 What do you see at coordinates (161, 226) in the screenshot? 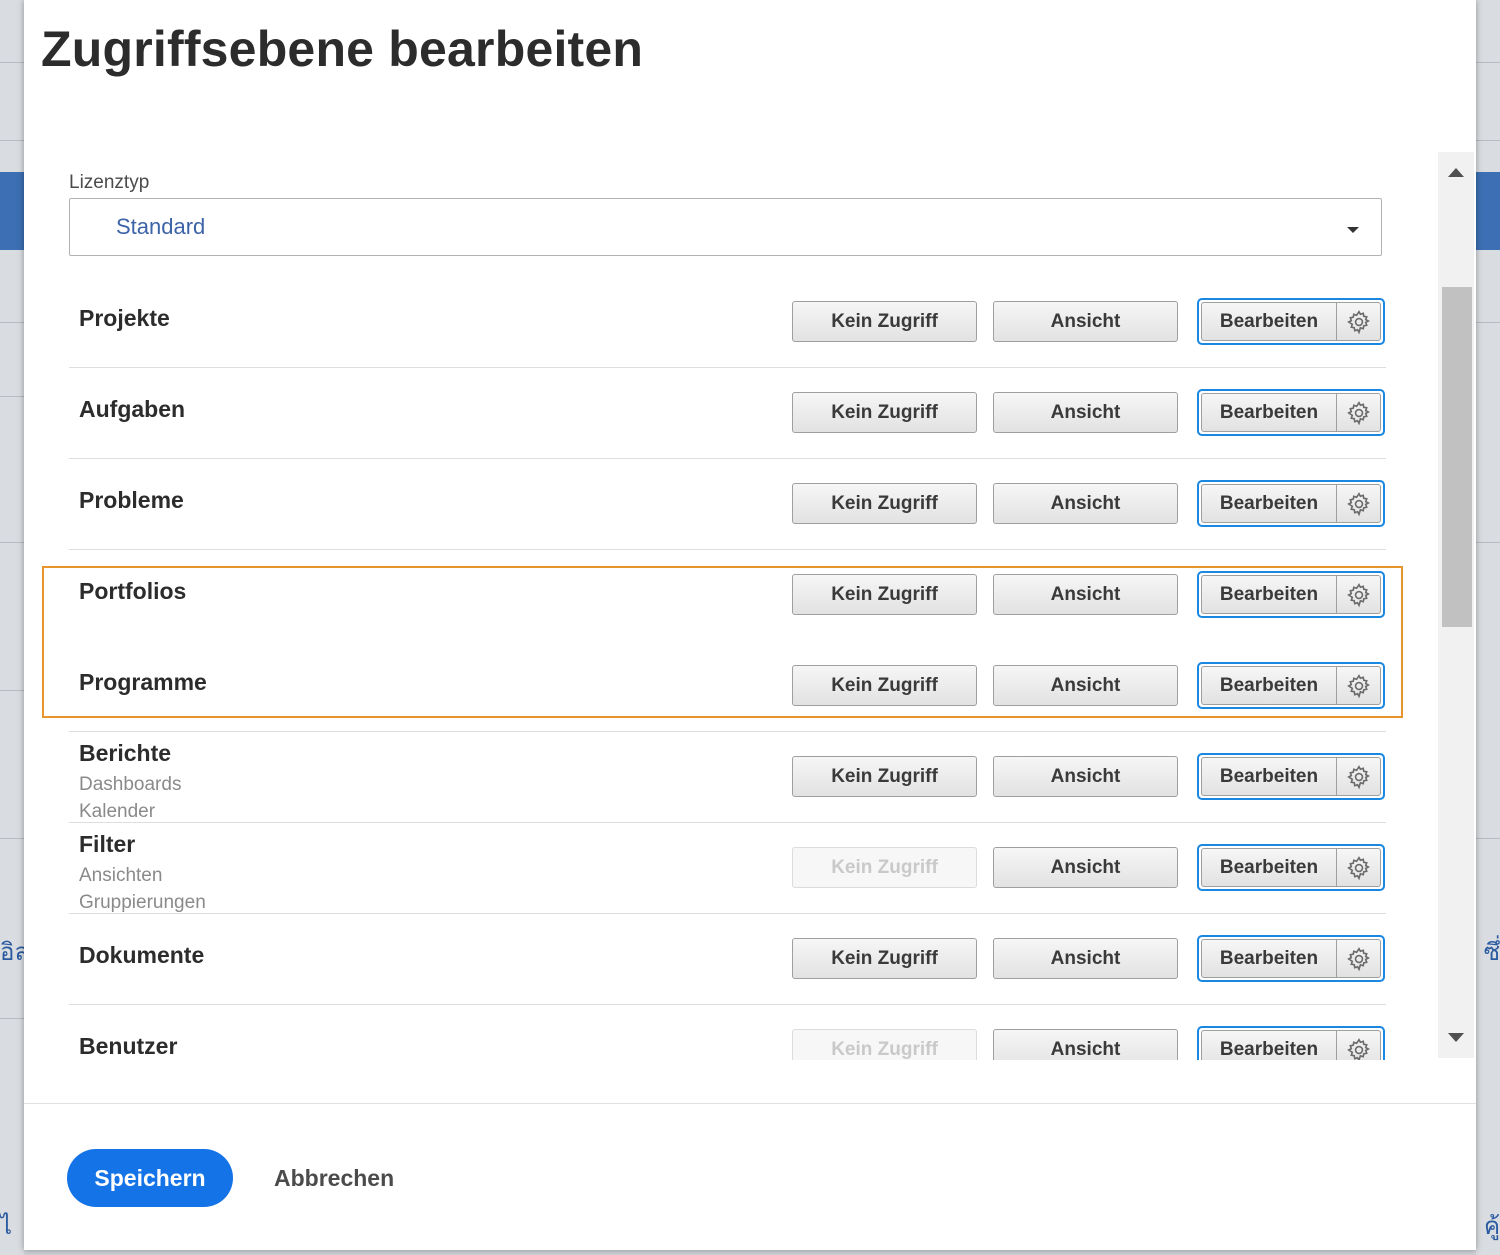
I see `license-type-value: Standard` at bounding box center [161, 226].